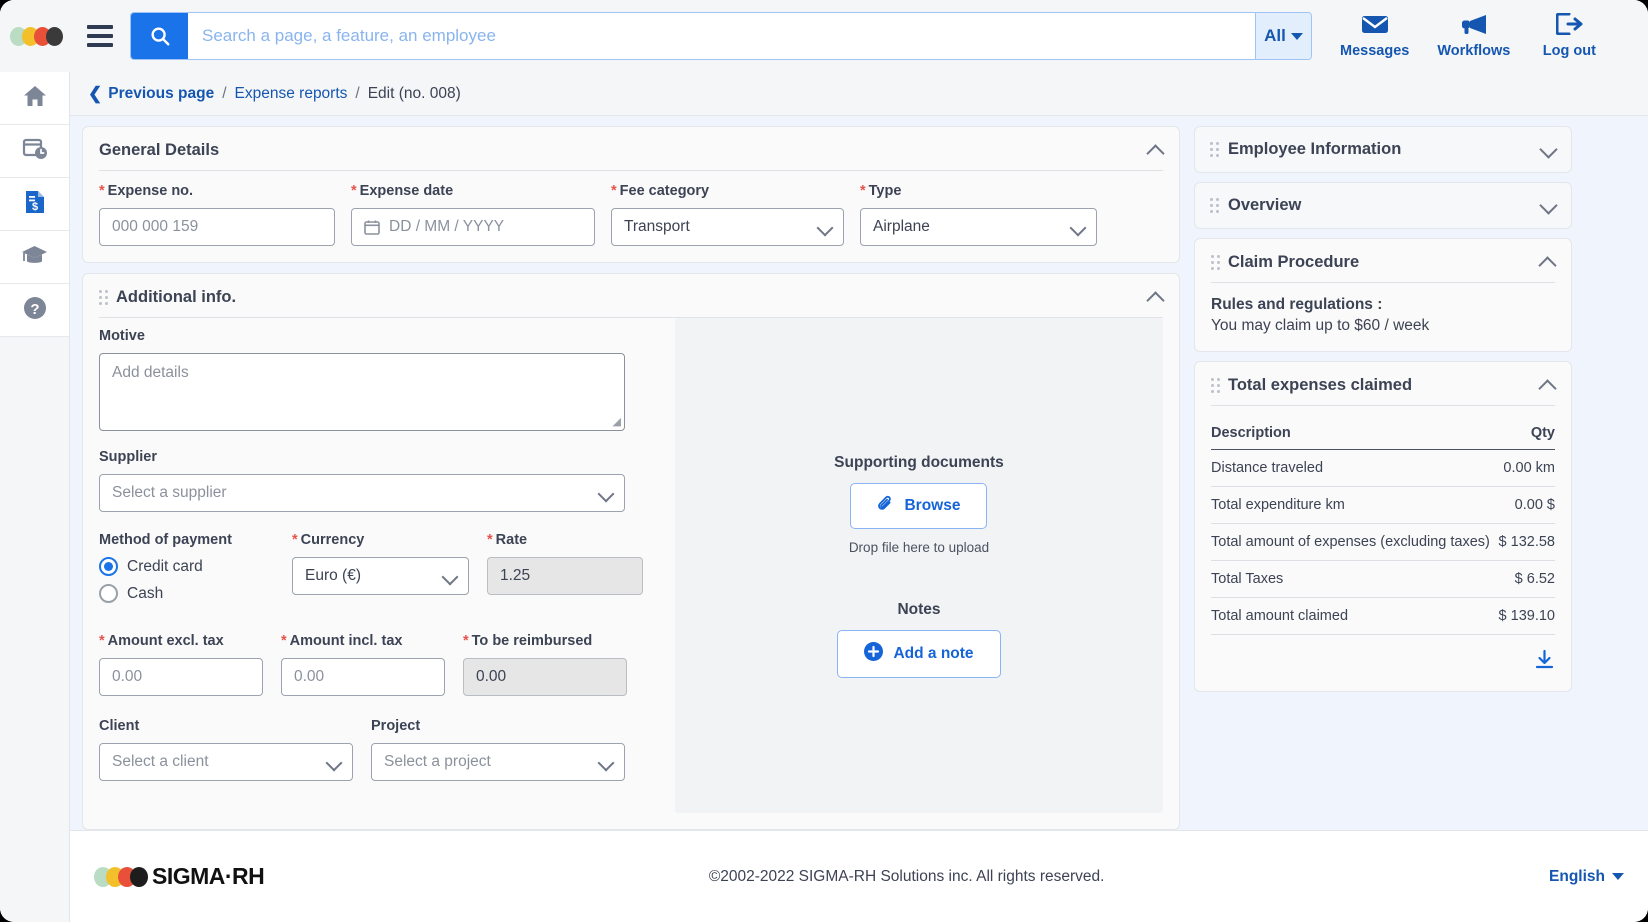 The width and height of the screenshot is (1648, 922). I want to click on motive-label: Motive, so click(122, 336).